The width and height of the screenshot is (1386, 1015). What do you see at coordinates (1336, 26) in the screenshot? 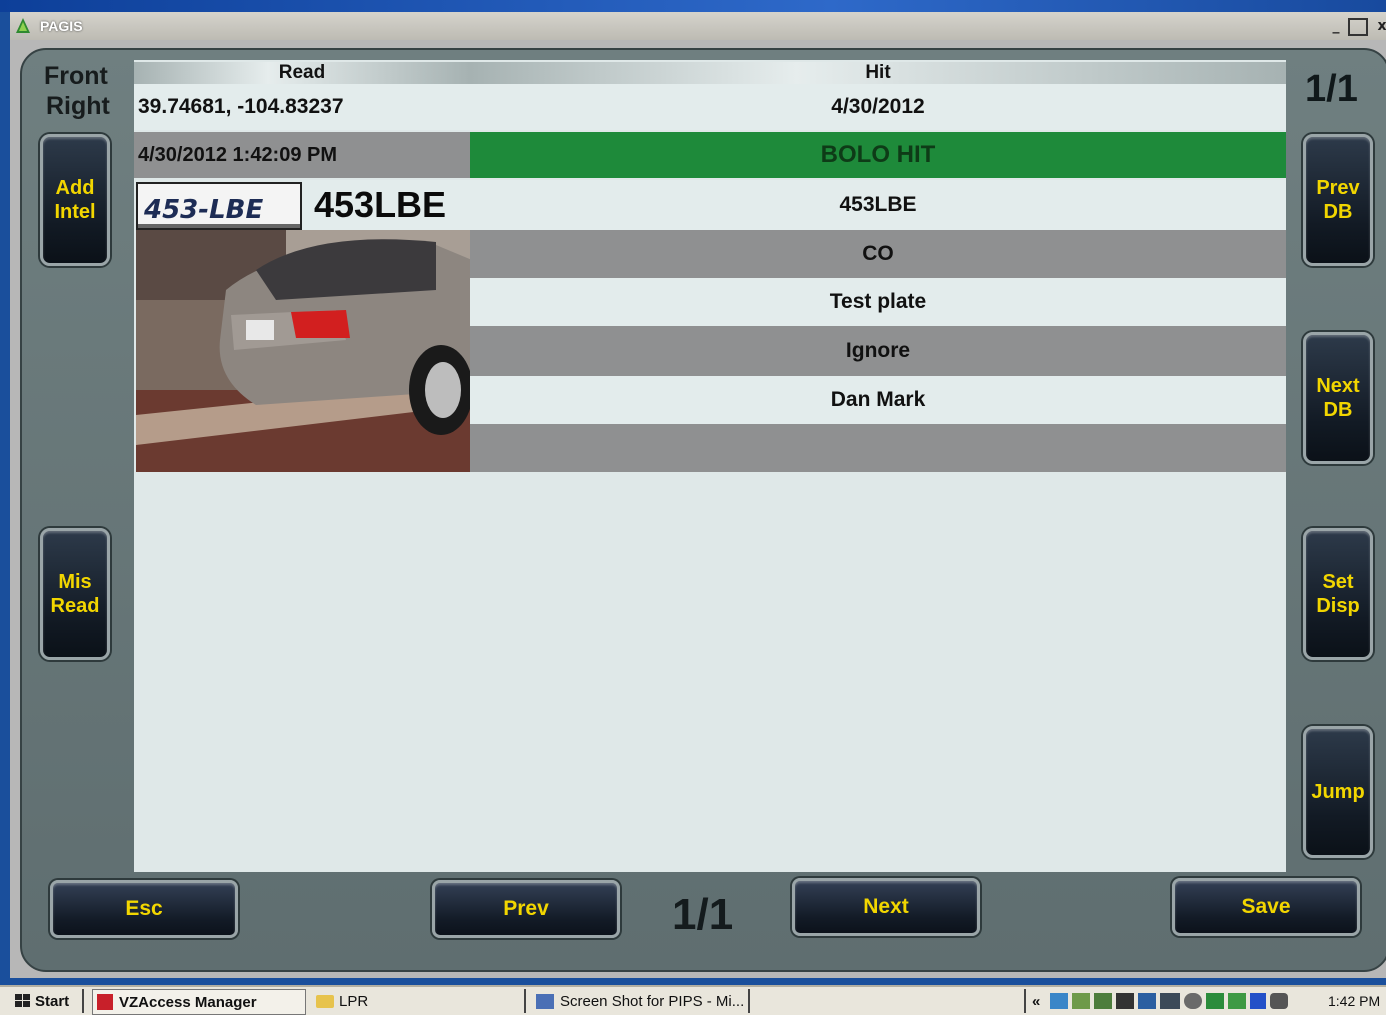
I see `minimize-button: _` at bounding box center [1336, 26].